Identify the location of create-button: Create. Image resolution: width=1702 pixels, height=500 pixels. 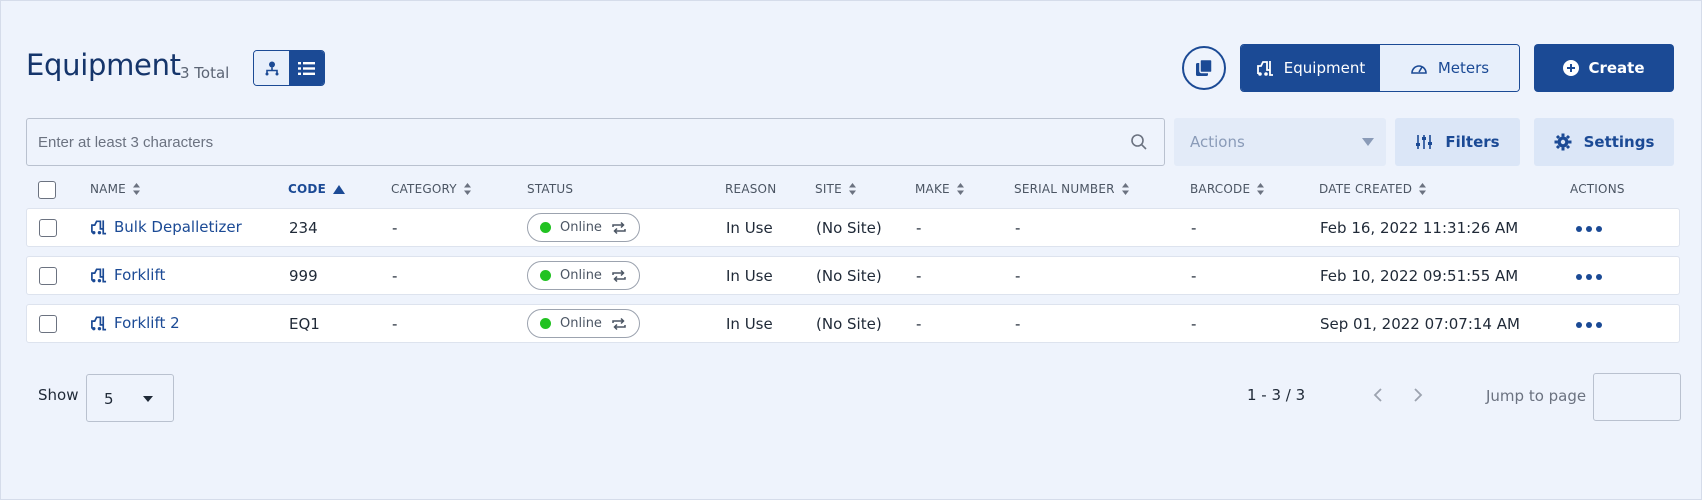
(1604, 68).